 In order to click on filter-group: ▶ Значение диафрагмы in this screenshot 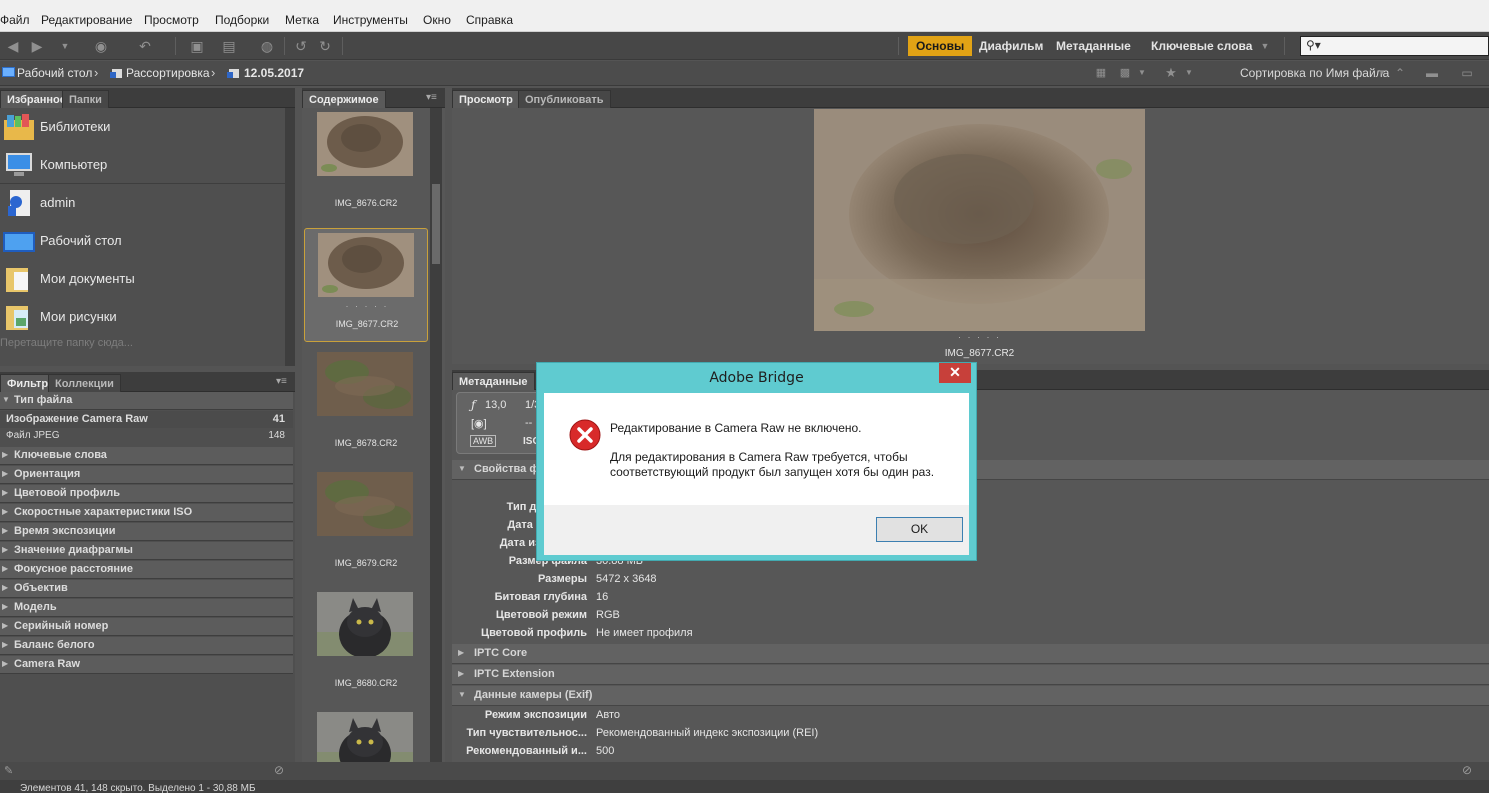, I will do `click(146, 551)`.